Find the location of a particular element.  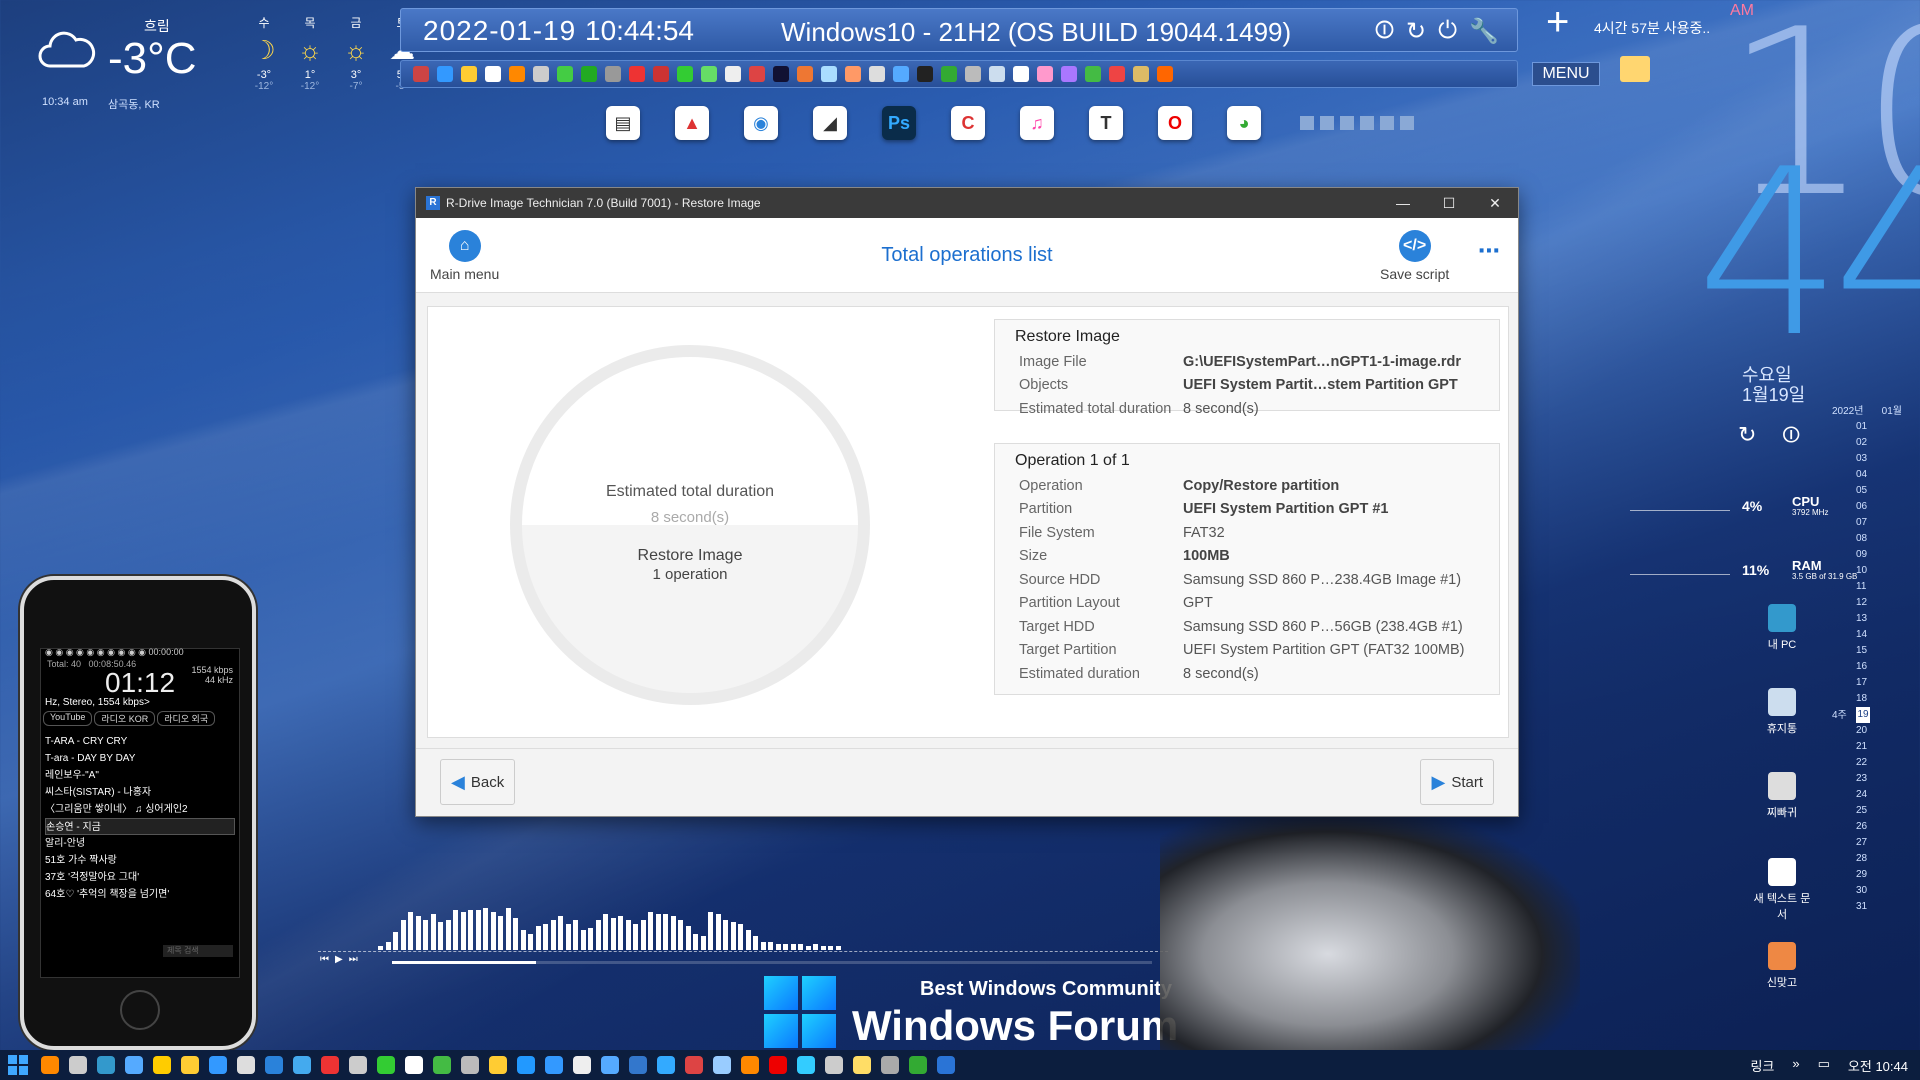

links-toolbar: 링크 is located at coordinates (1762, 1065).